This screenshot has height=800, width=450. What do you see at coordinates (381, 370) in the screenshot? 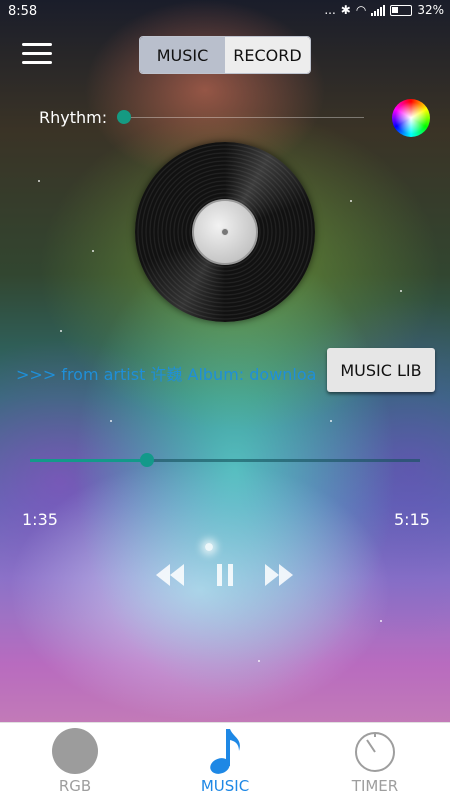
I see `music-lib-button: MUSIC LIB` at bounding box center [381, 370].